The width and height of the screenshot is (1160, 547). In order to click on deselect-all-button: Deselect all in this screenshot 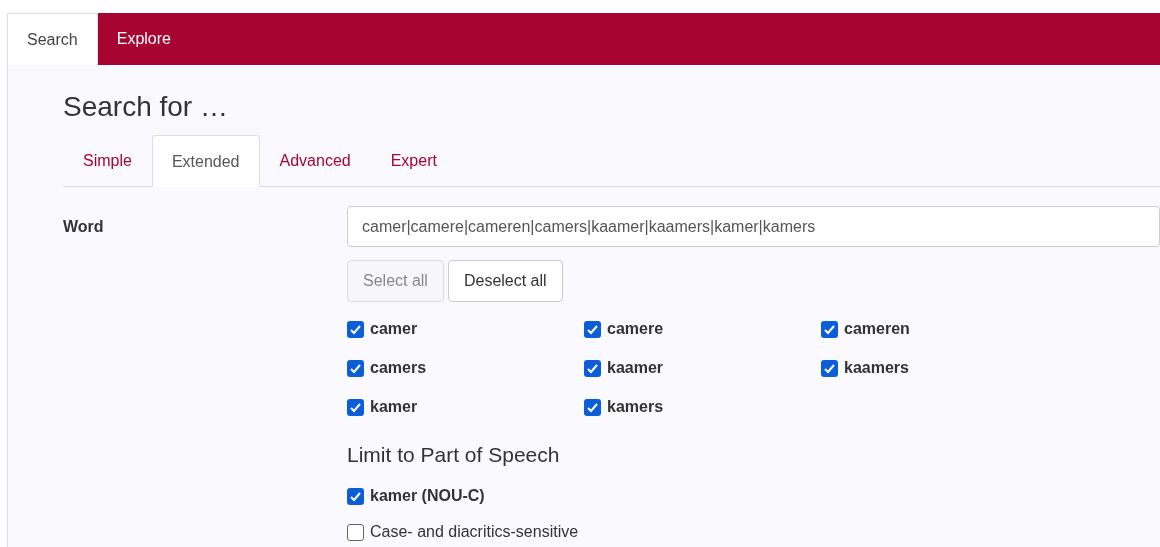, I will do `click(505, 281)`.